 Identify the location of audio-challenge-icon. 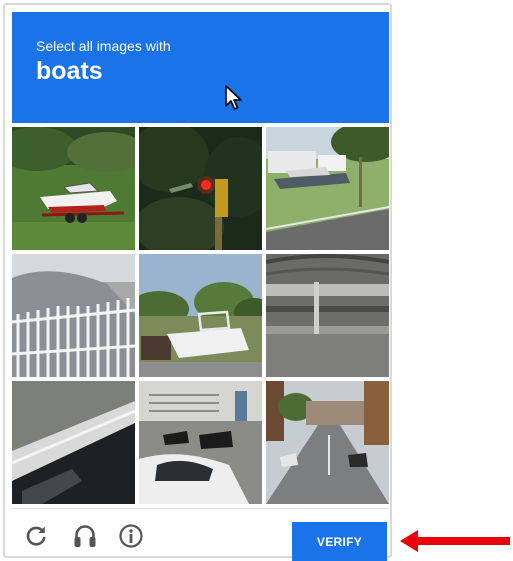
(85, 536).